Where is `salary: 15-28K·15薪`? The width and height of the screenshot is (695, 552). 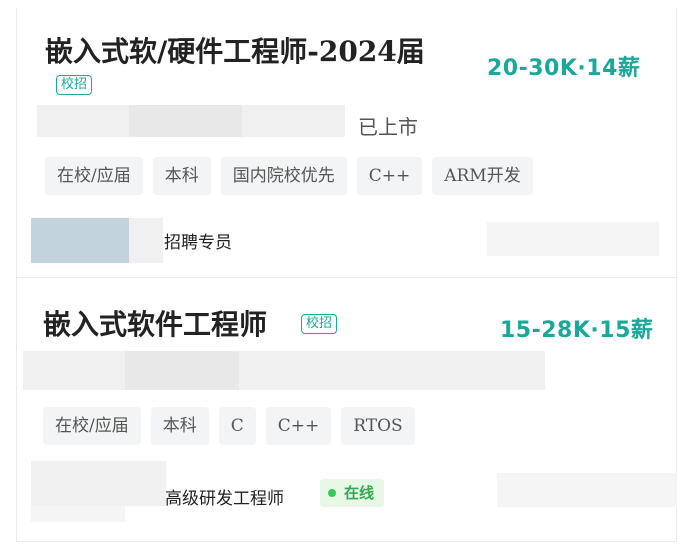
salary: 15-28K·15薪 is located at coordinates (577, 330).